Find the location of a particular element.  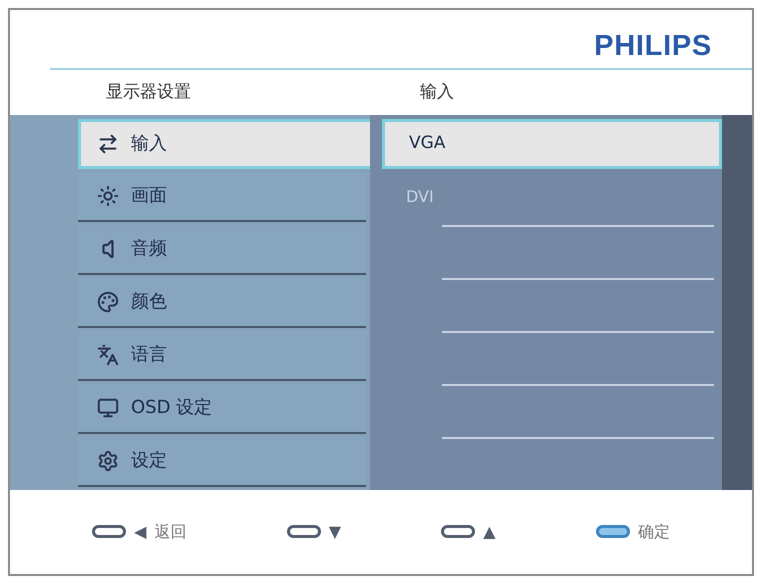

menu-item: 设定 is located at coordinates (222, 461).